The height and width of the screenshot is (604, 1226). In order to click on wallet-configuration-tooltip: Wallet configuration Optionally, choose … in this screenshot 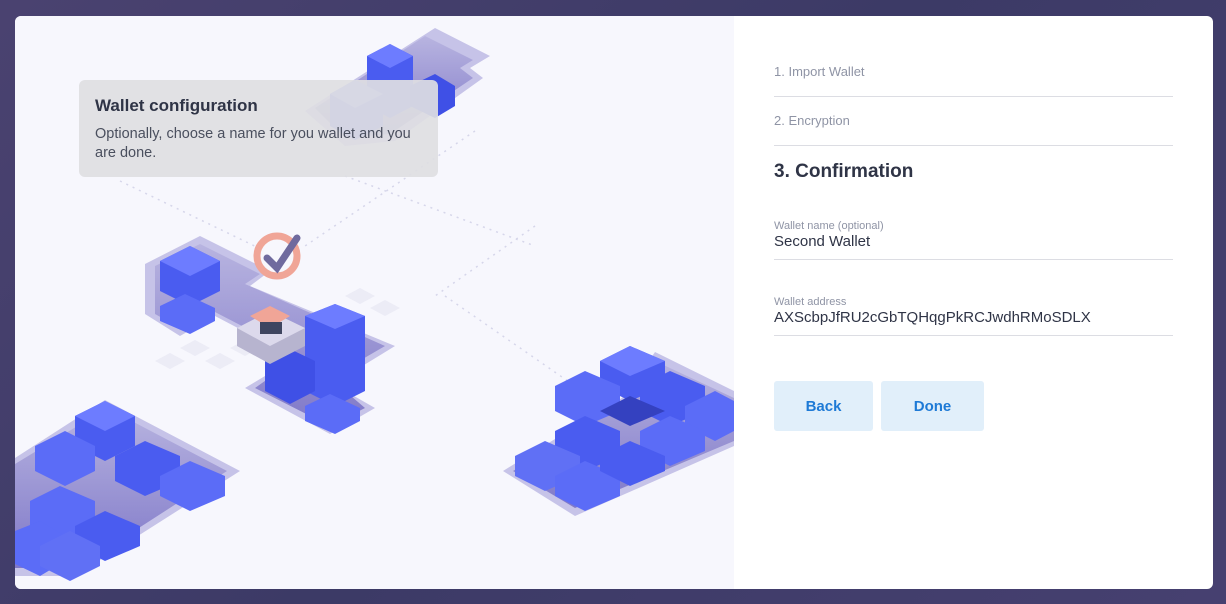, I will do `click(258, 128)`.